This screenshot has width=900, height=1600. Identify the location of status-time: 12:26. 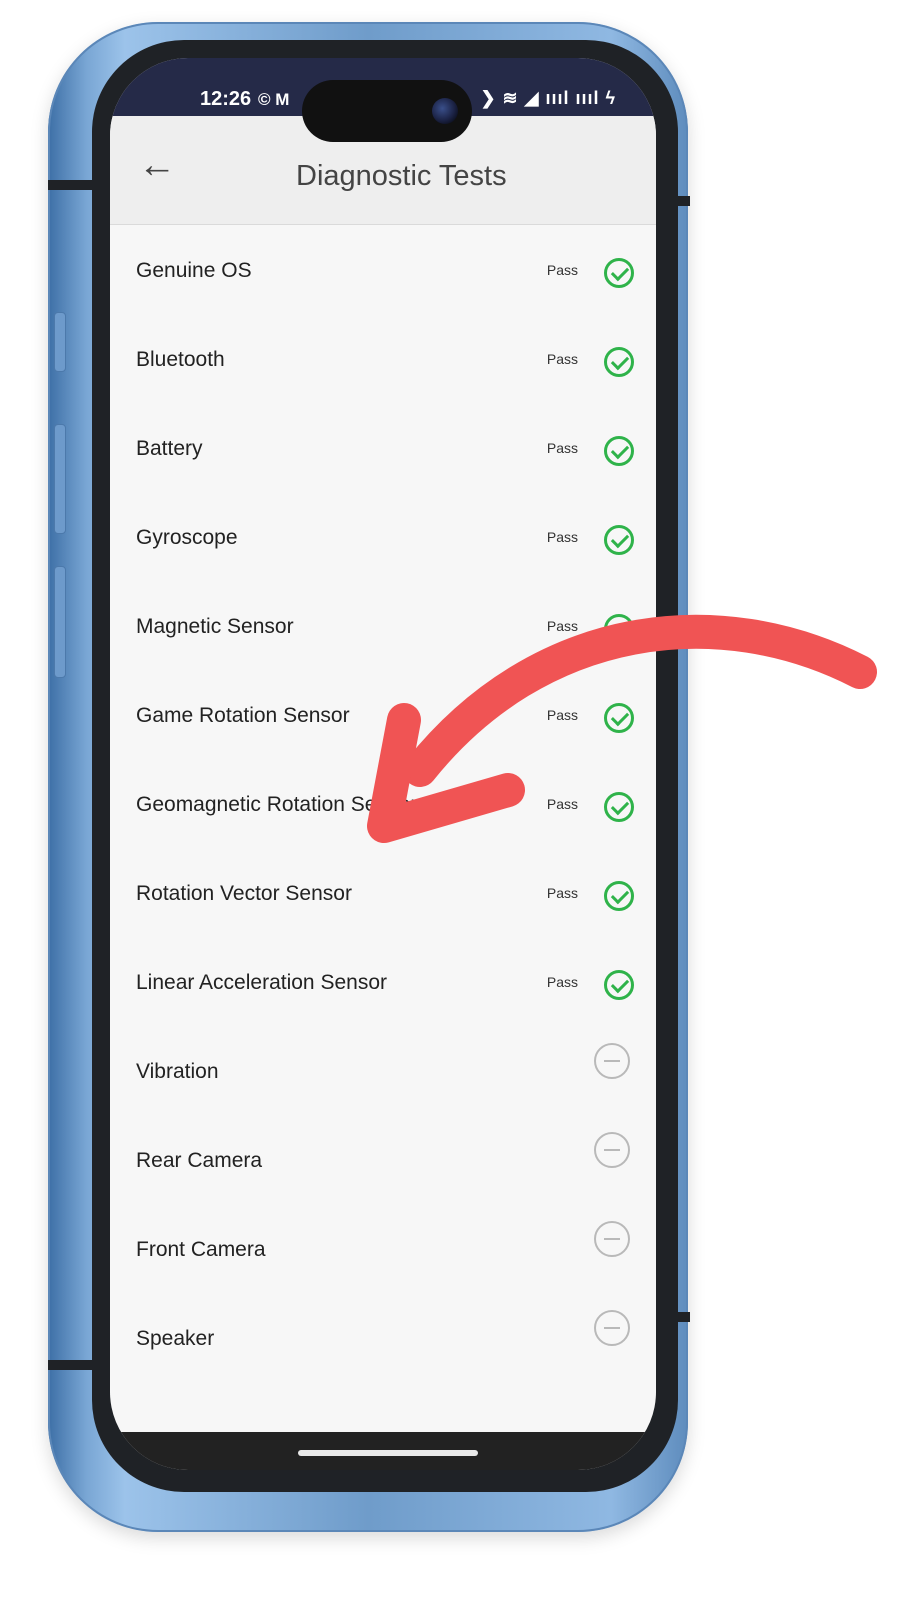
(226, 99).